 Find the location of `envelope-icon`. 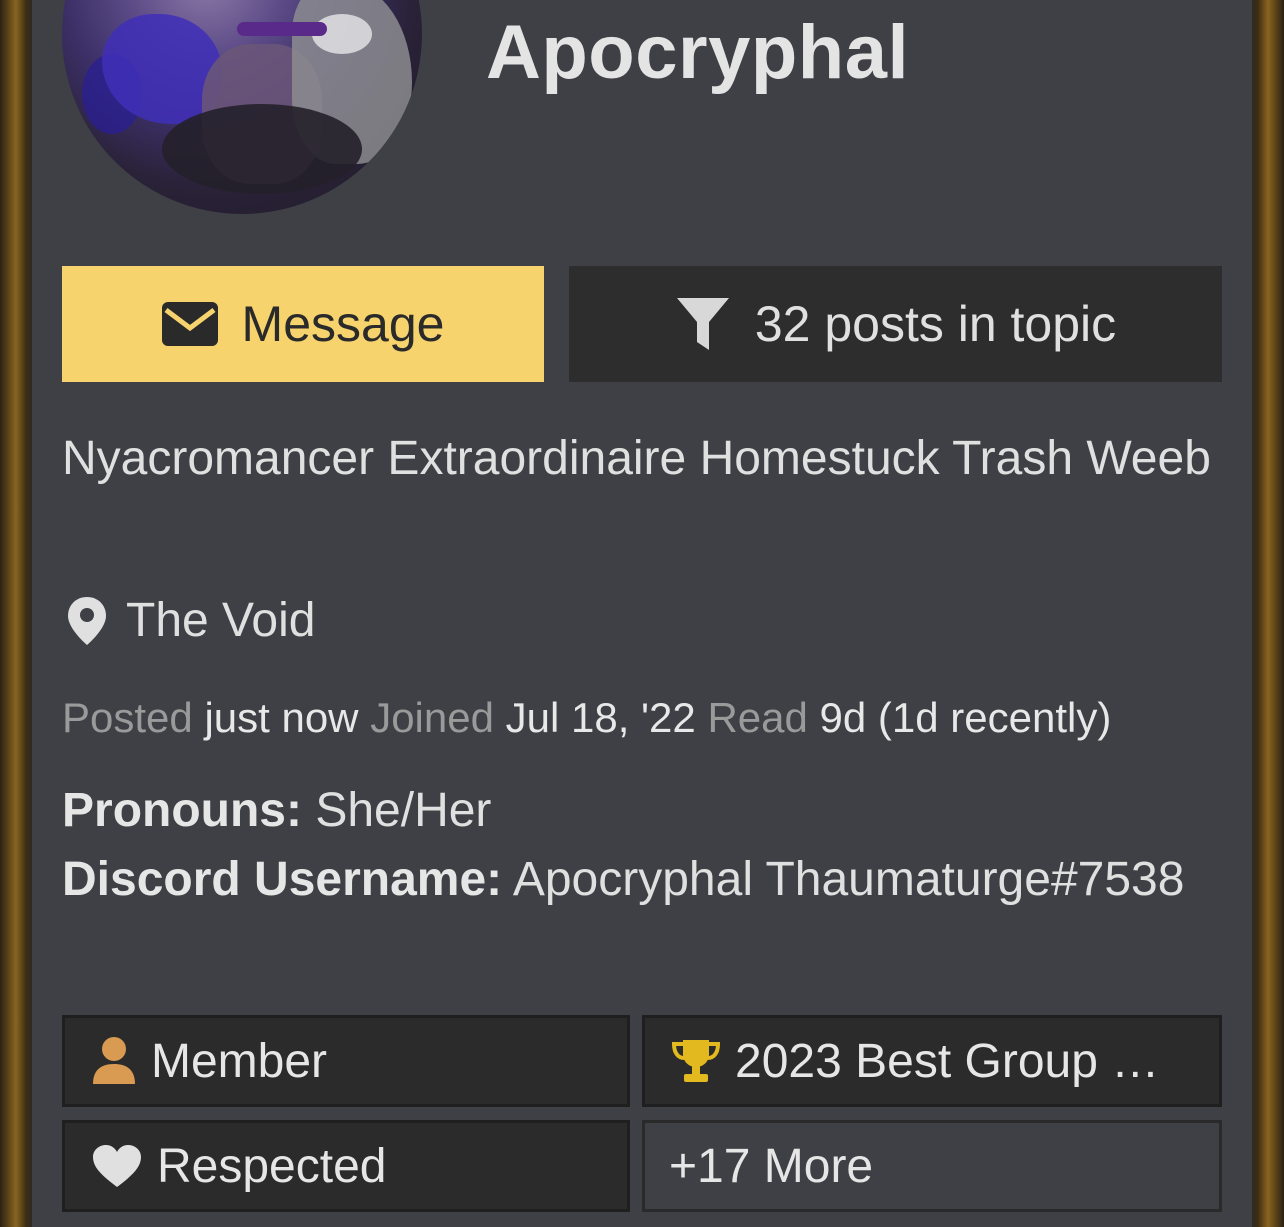

envelope-icon is located at coordinates (189, 324).